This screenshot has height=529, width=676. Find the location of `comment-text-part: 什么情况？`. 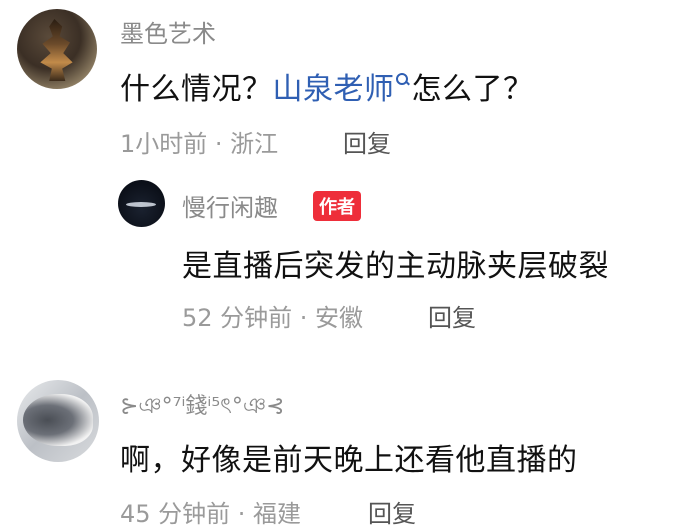

comment-text-part: 什么情况？ is located at coordinates (196, 89).